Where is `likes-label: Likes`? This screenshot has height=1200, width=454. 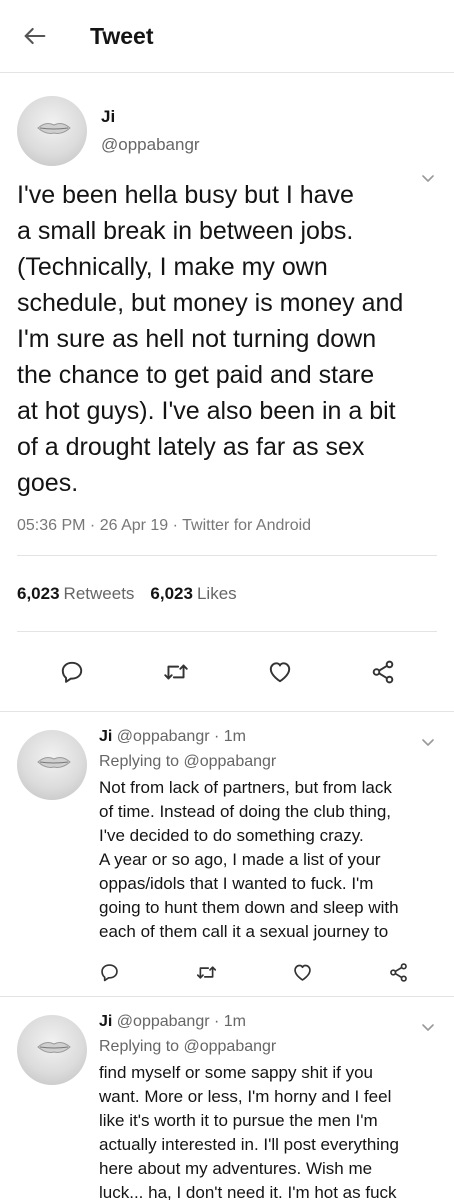
likes-label: Likes is located at coordinates (216, 593).